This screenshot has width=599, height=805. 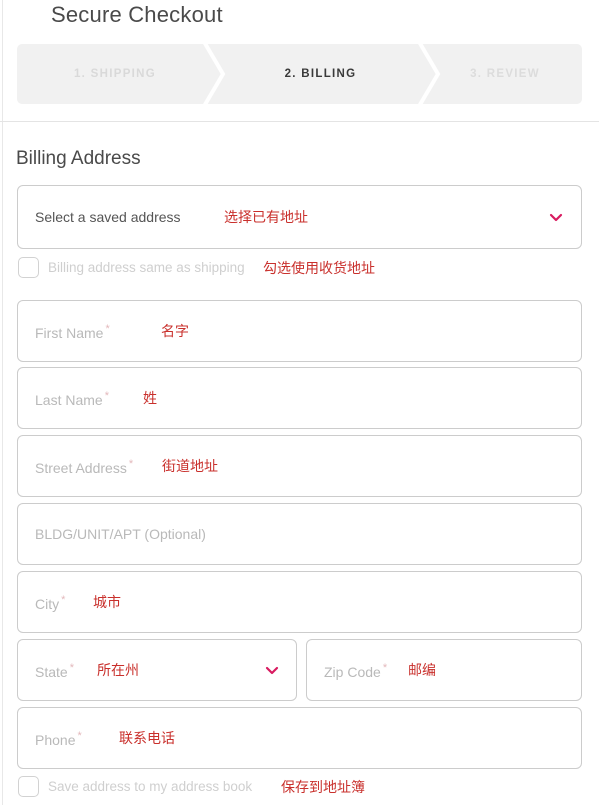 I want to click on stepper-step-billing: 2. BILLING, so click(x=320, y=74).